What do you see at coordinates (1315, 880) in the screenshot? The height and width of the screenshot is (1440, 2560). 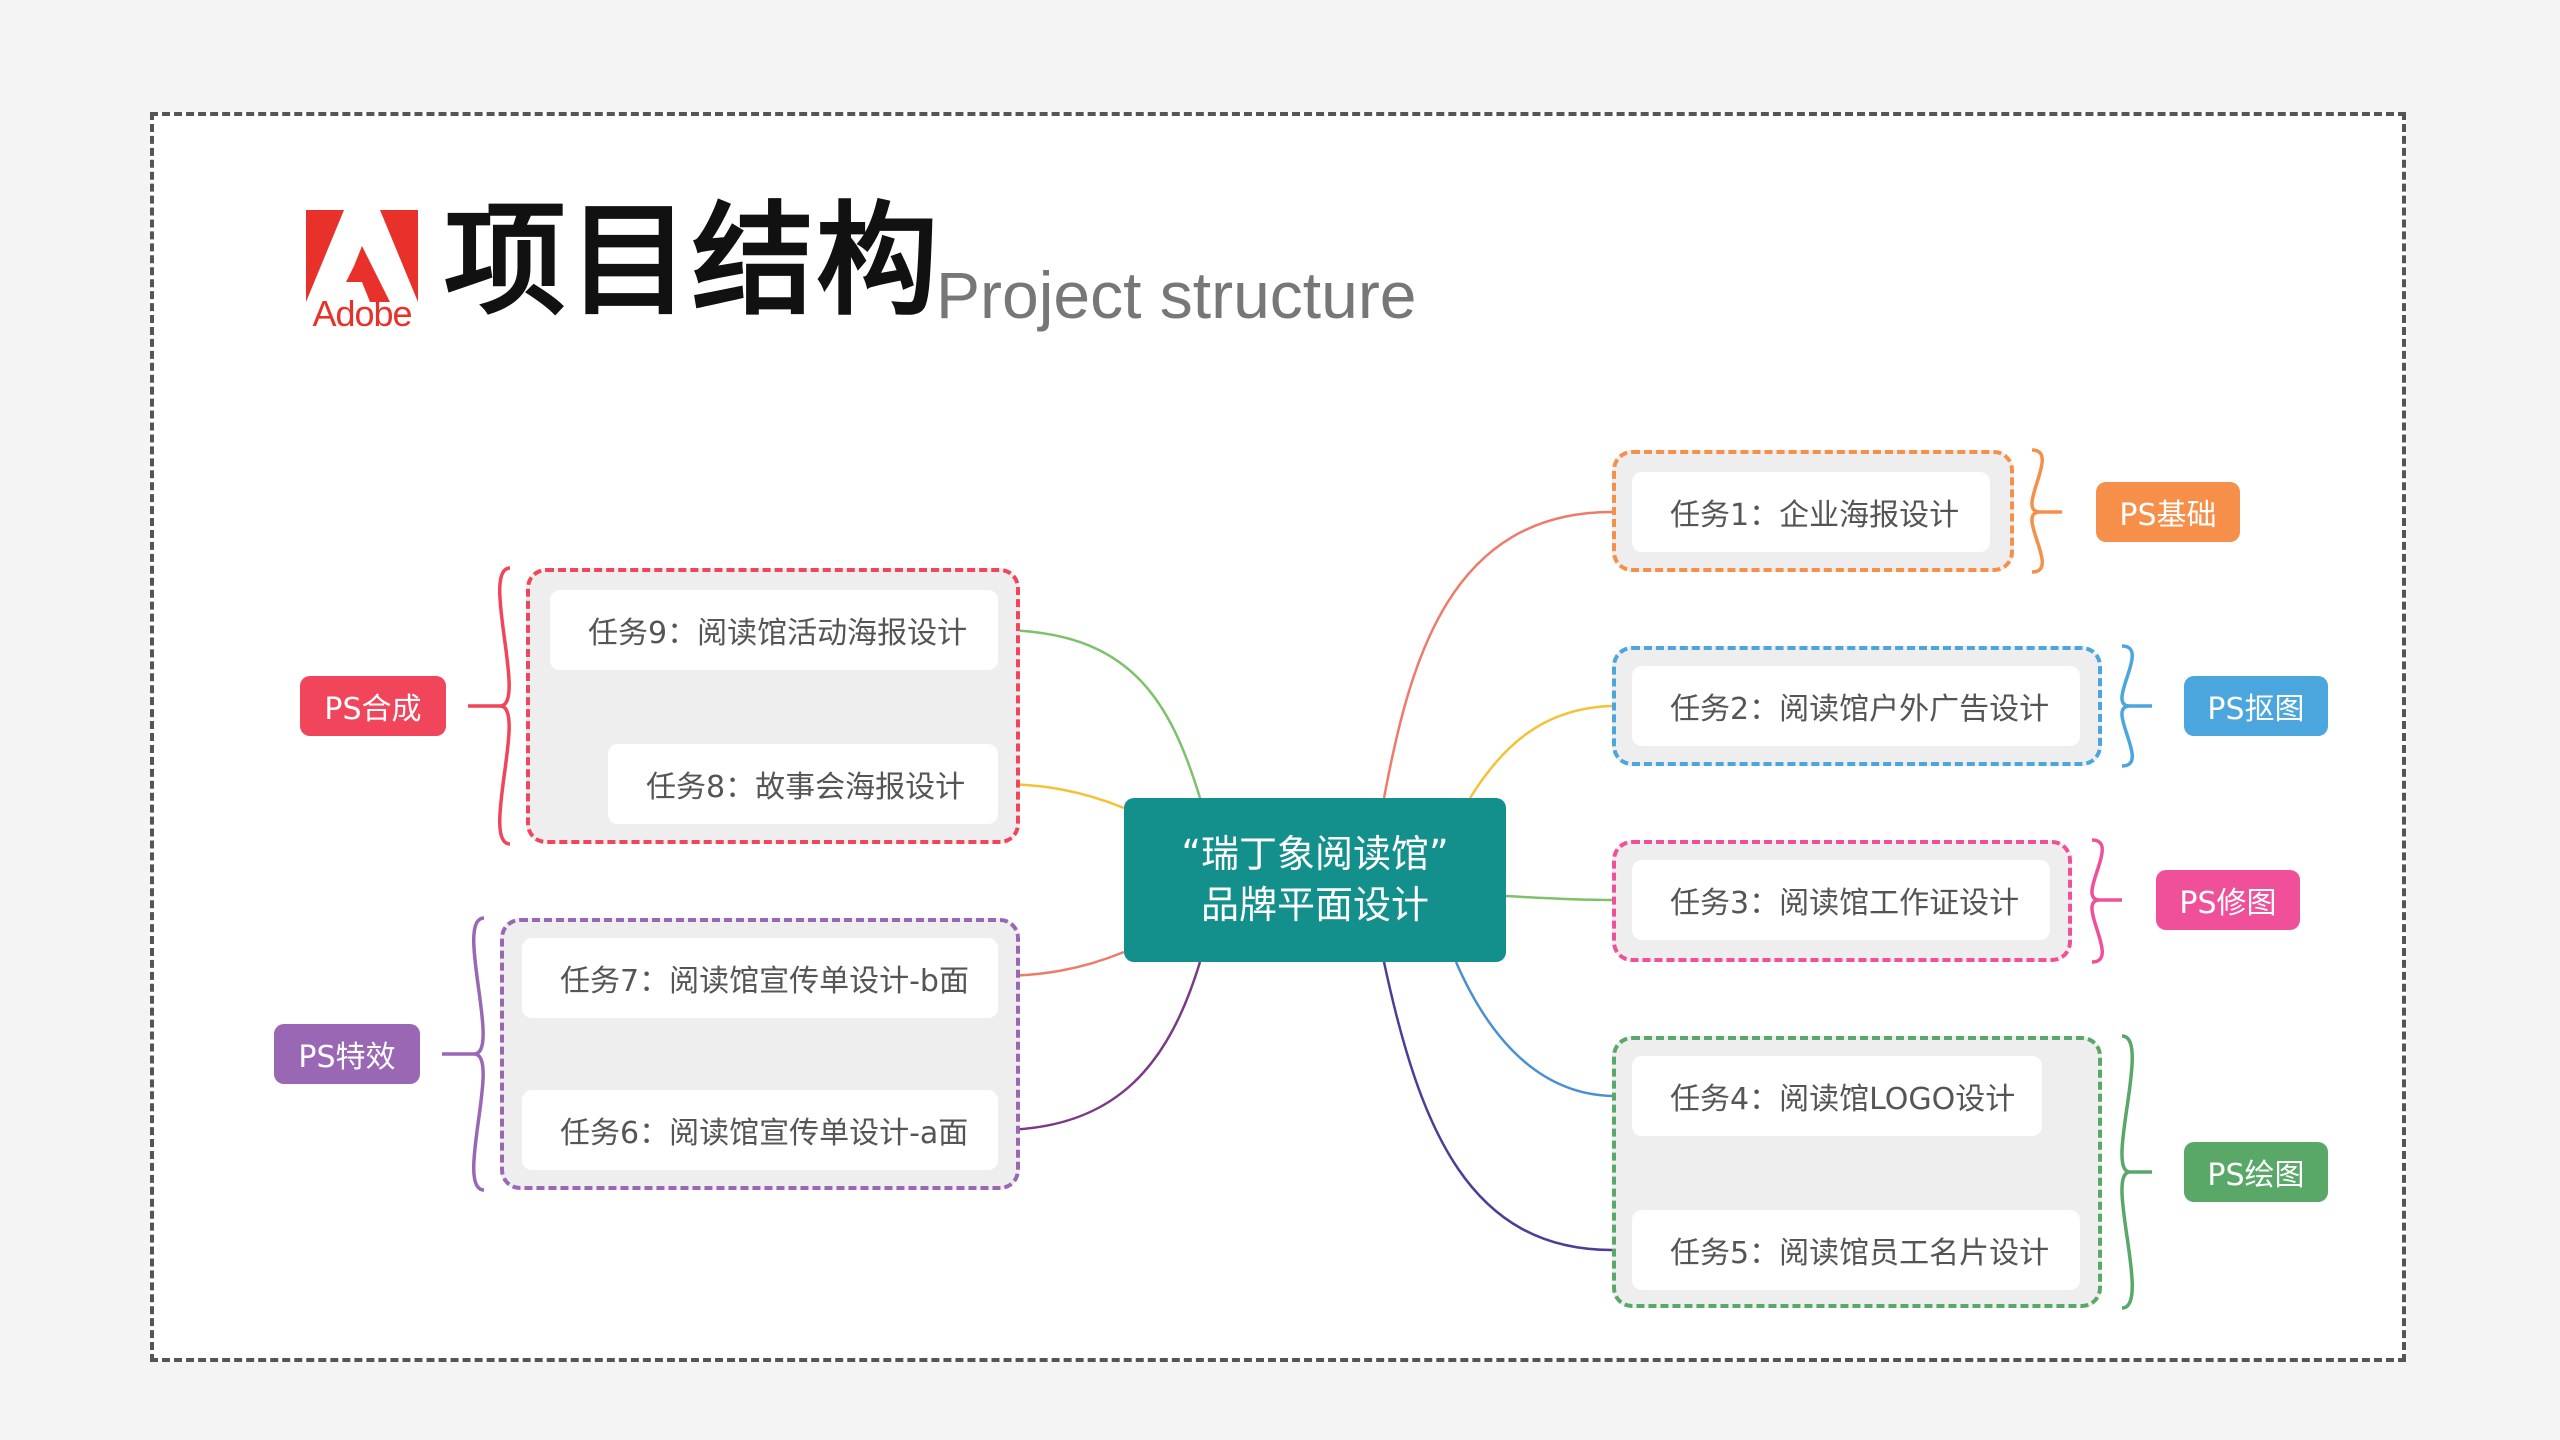 I see `center-node: “瑞丁象阅读馆” 品牌平面设计` at bounding box center [1315, 880].